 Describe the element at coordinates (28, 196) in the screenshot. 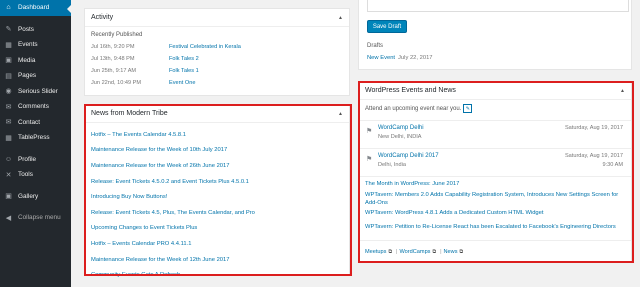

I see `sidebar-item-label: Gallery` at that location.